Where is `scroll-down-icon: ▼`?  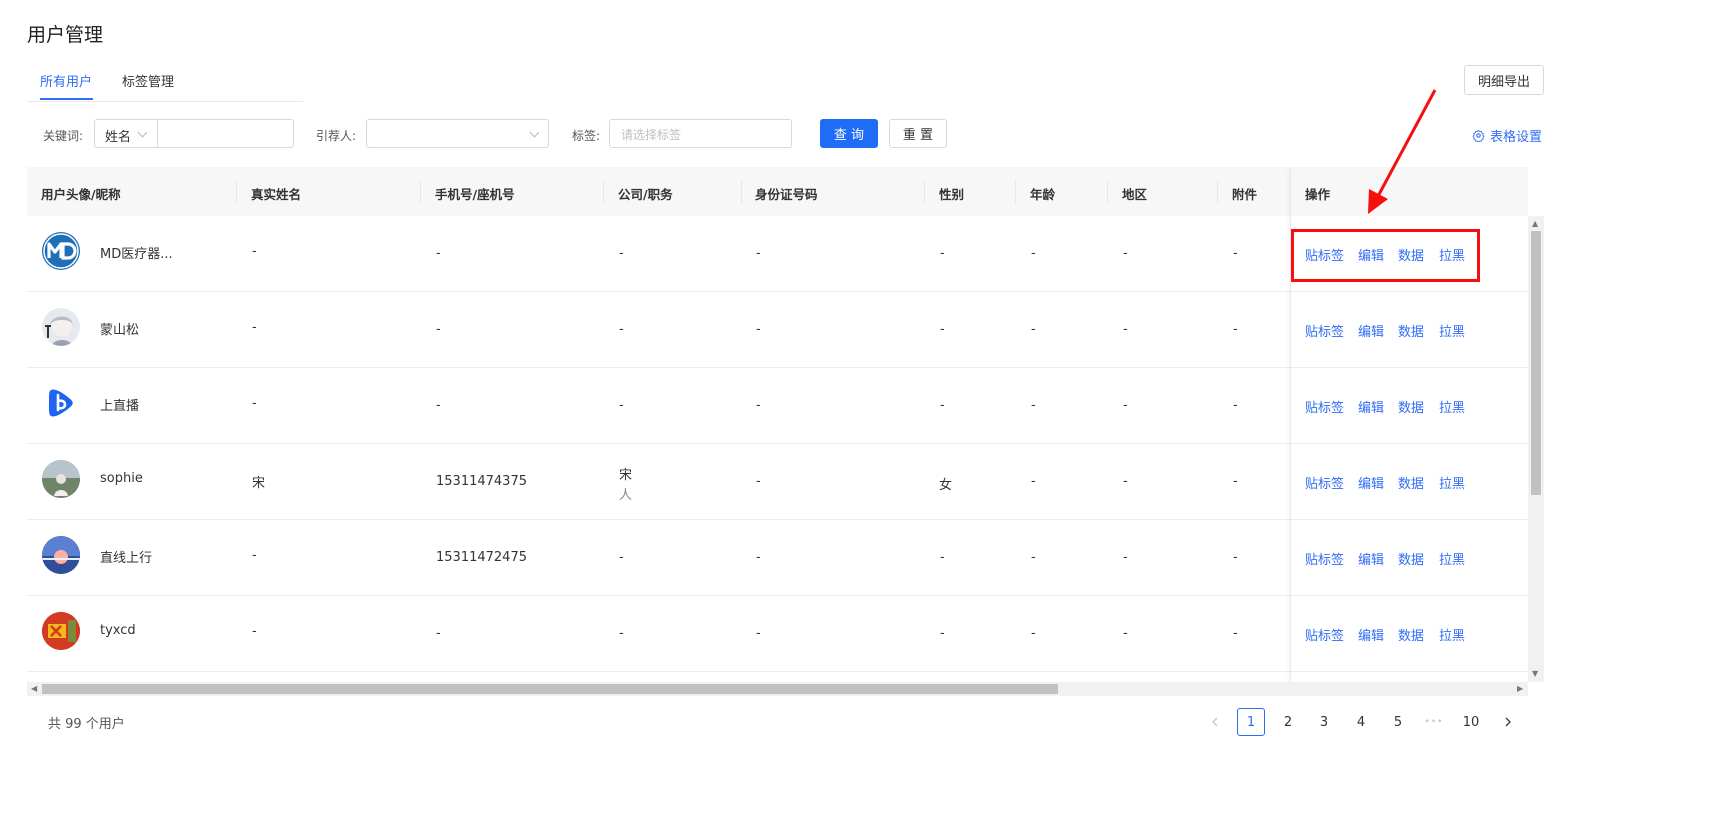 scroll-down-icon: ▼ is located at coordinates (1535, 674).